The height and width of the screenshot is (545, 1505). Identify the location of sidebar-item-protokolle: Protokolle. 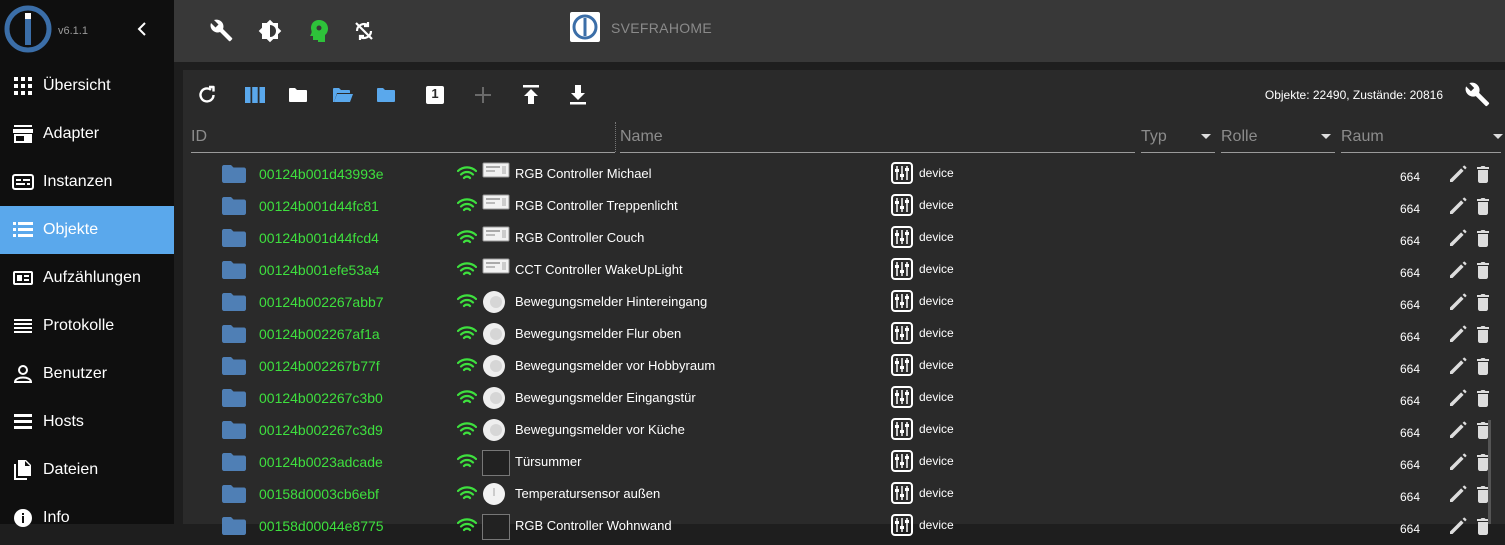
(87, 326).